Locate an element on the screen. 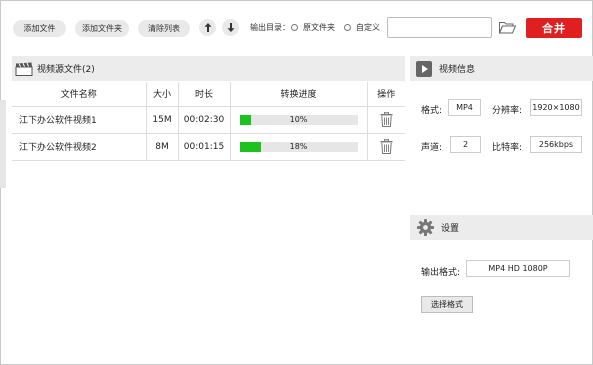 This screenshot has height=365, width=593. output-dir-label: 输出目录： is located at coordinates (270, 27).